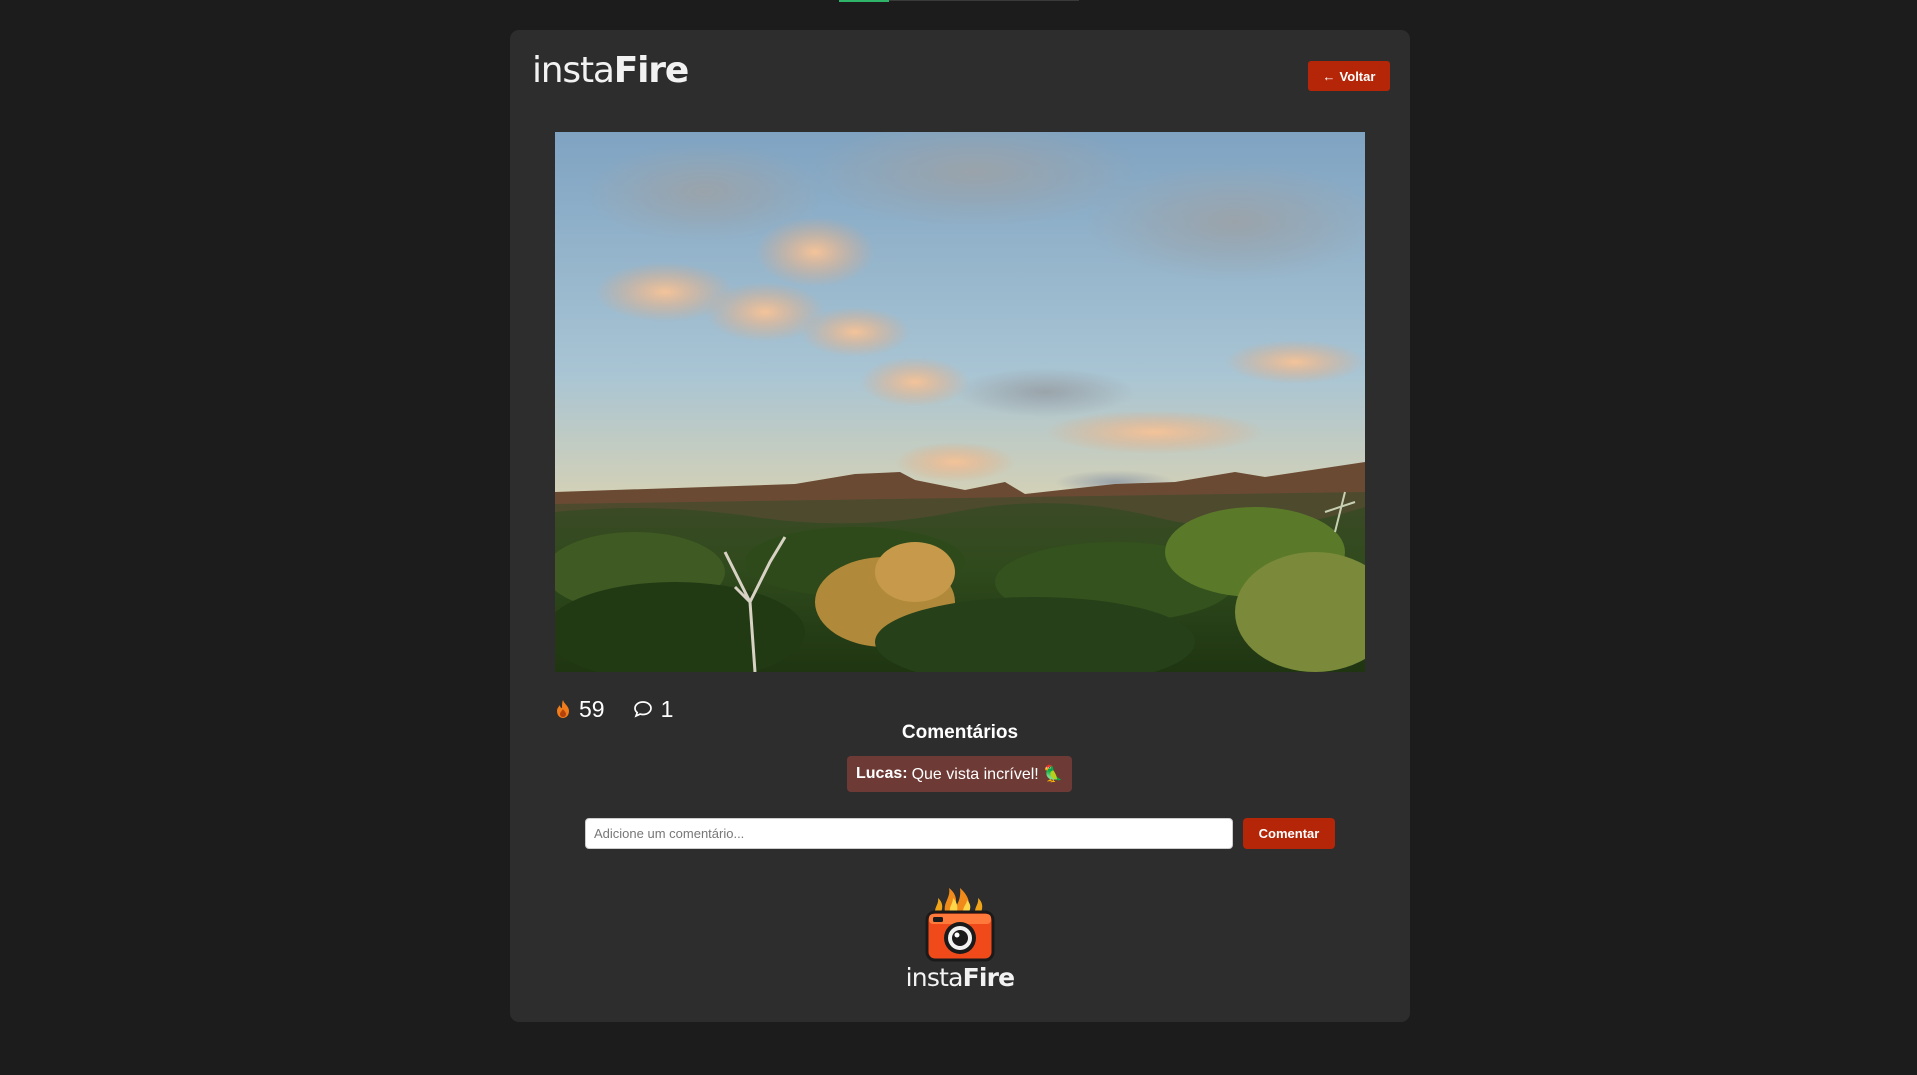 Image resolution: width=1917 pixels, height=1075 pixels. Describe the element at coordinates (642, 709) in the screenshot. I see `comment-bubble-icon` at that location.